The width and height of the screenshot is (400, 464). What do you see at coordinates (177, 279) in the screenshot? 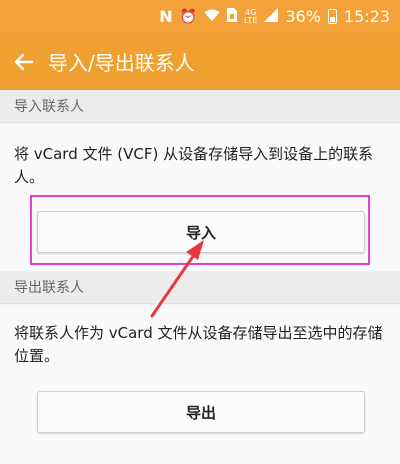
I see `annotation-arrow-icon` at bounding box center [177, 279].